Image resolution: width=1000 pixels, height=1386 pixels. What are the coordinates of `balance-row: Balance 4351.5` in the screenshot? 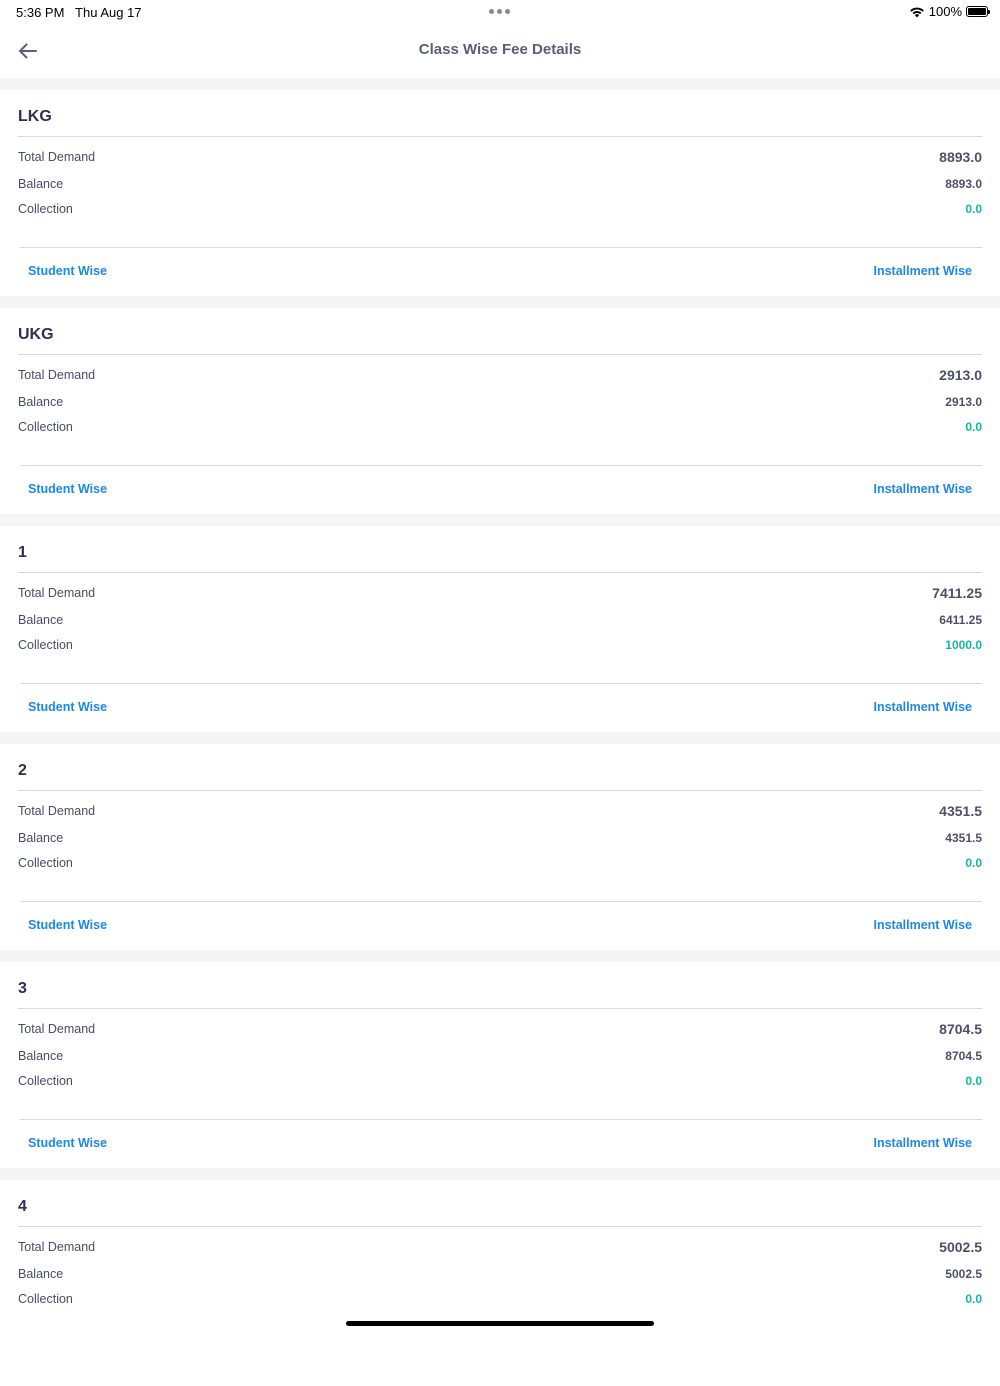 It's located at (500, 840).